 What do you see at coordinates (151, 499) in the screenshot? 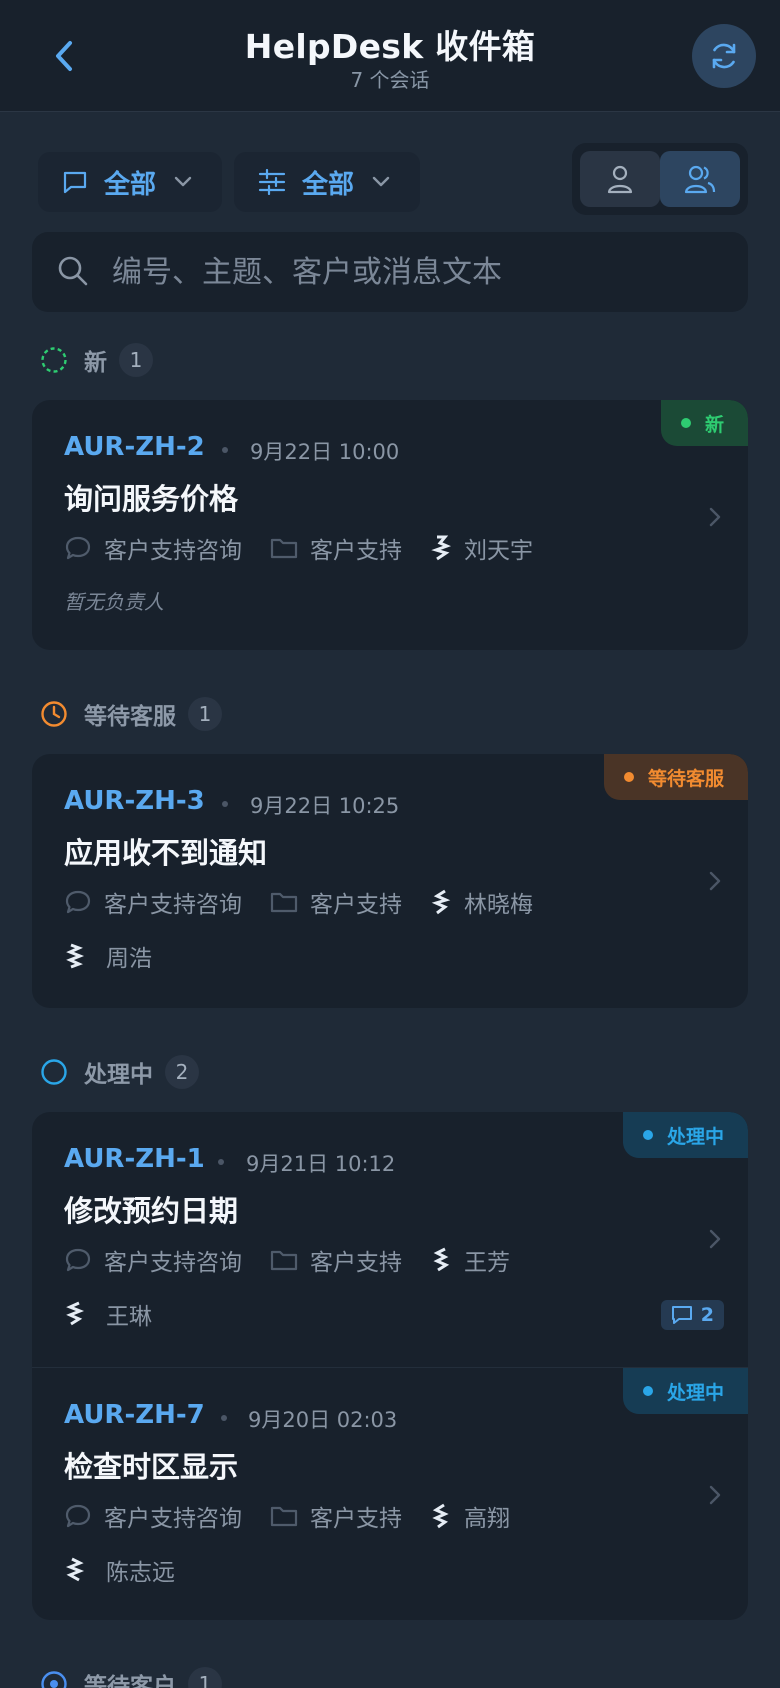
I see `ticket-subject: 询问服务价格` at bounding box center [151, 499].